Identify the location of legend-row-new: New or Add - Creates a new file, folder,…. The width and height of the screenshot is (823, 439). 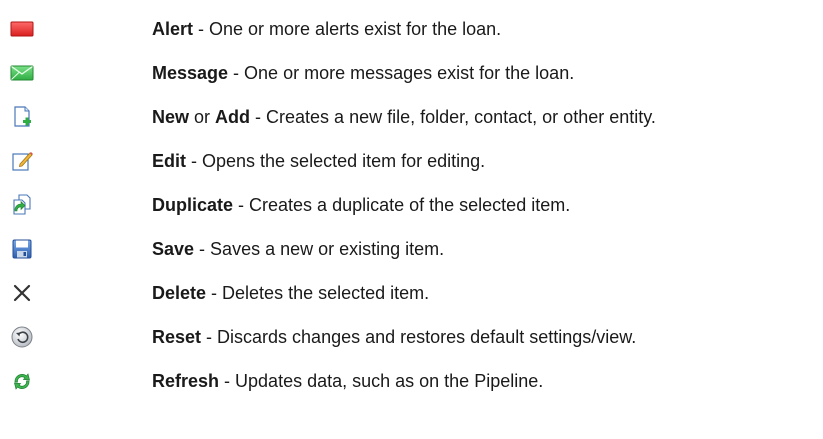
(411, 117).